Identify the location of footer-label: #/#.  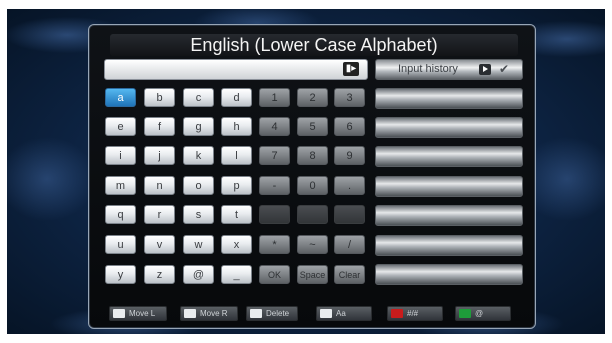
(413, 313).